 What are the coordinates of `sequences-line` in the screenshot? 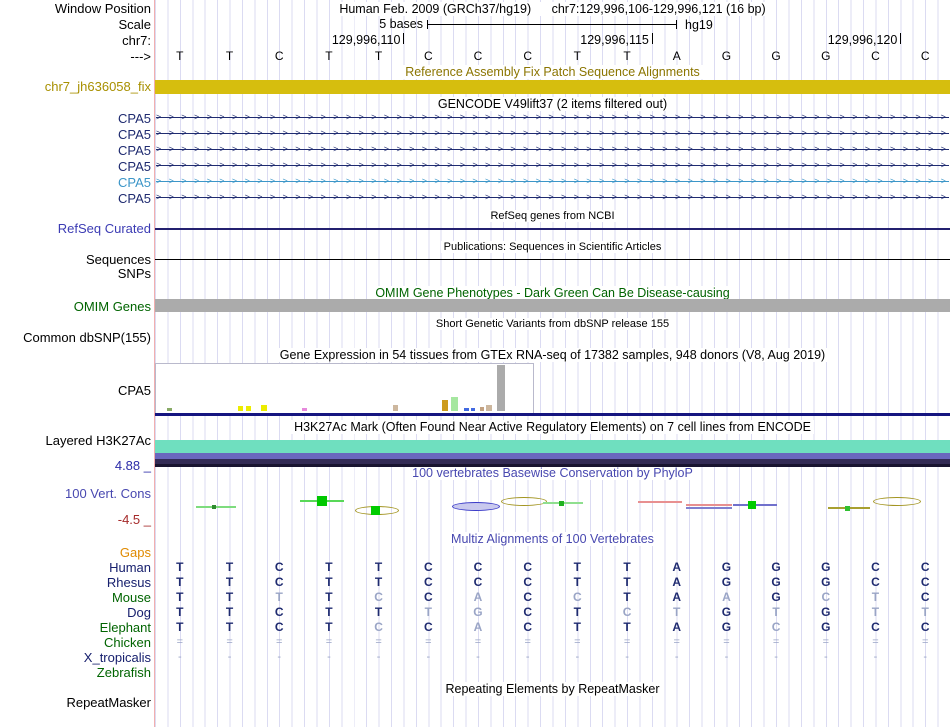 It's located at (552, 259).